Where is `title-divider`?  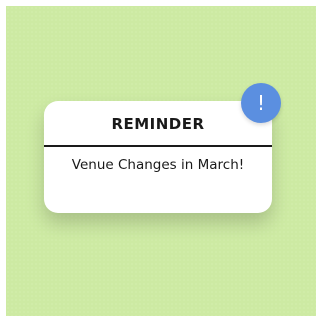
title-divider is located at coordinates (158, 146).